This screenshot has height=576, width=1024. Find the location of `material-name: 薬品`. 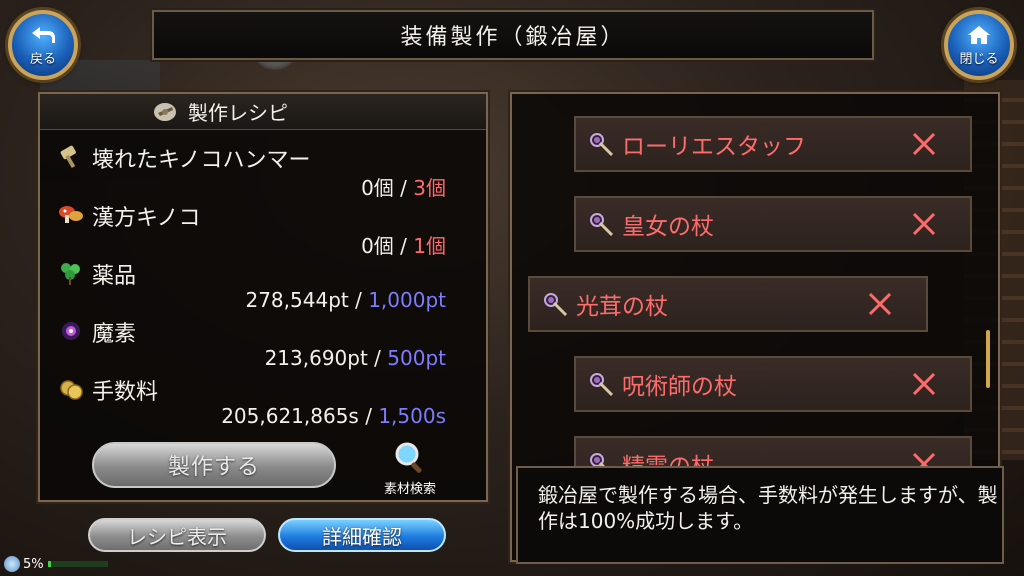

material-name: 薬品 is located at coordinates (114, 276).